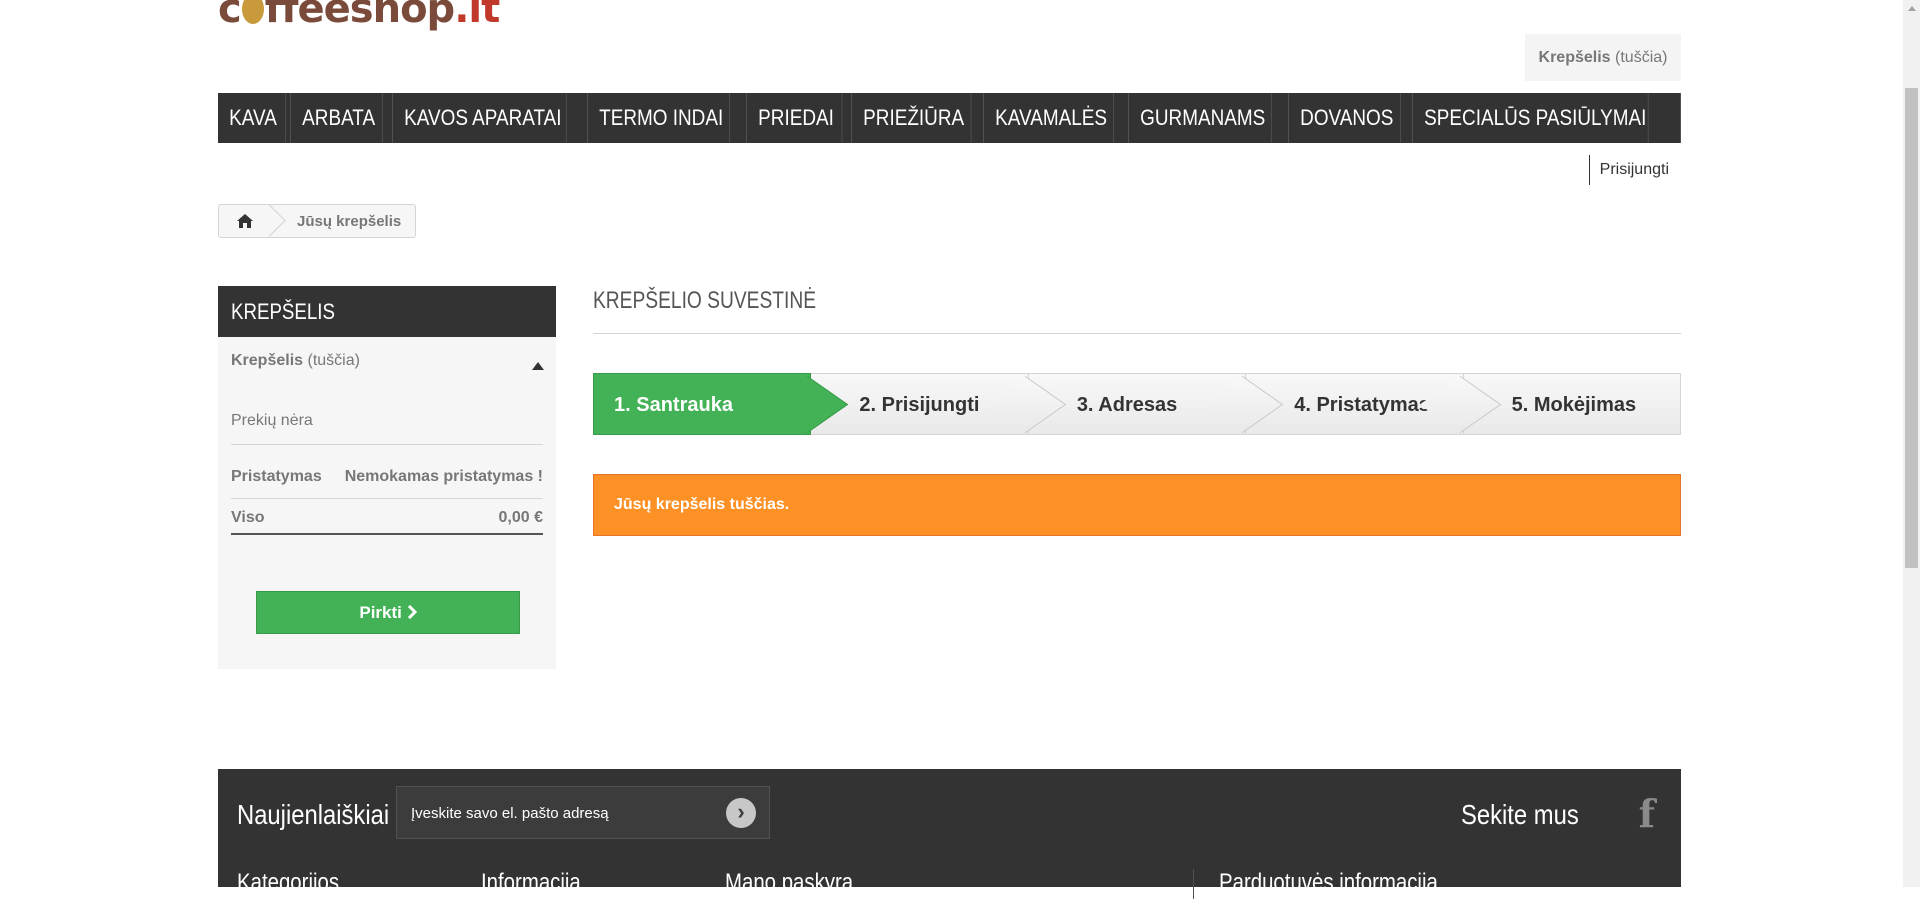 The image size is (1920, 899). I want to click on menu-item-gurmanams: GURMANAMS, so click(1200, 118).